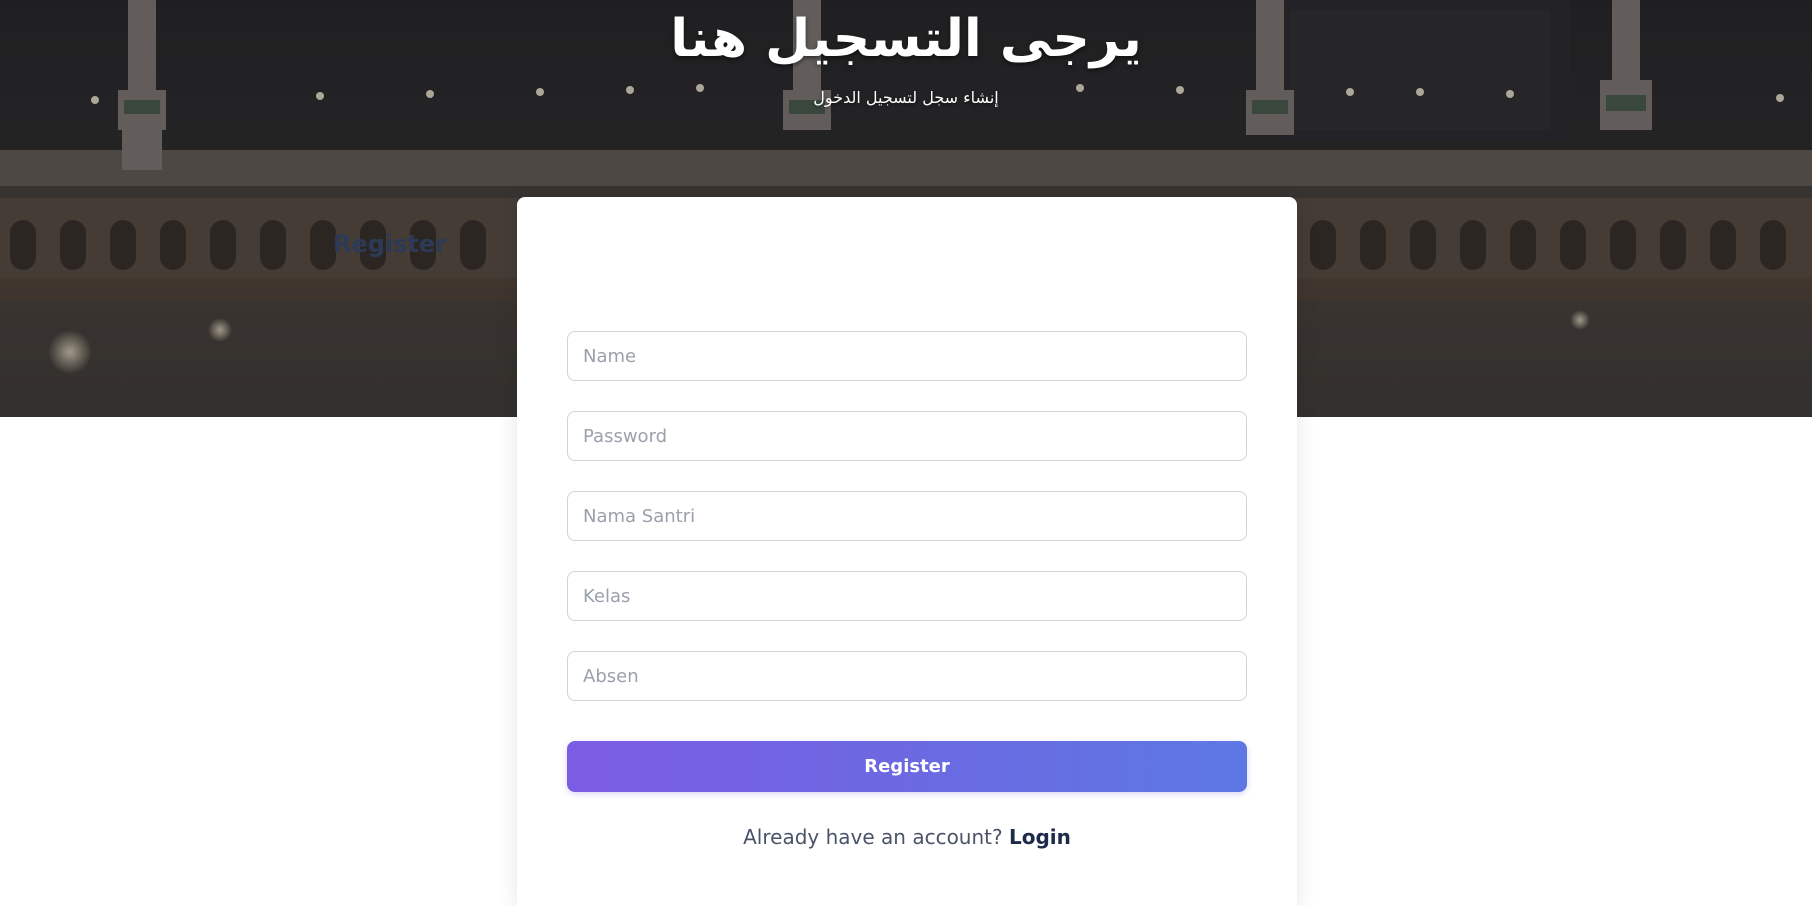 The width and height of the screenshot is (1812, 906). I want to click on login-link: Login, so click(1040, 837).